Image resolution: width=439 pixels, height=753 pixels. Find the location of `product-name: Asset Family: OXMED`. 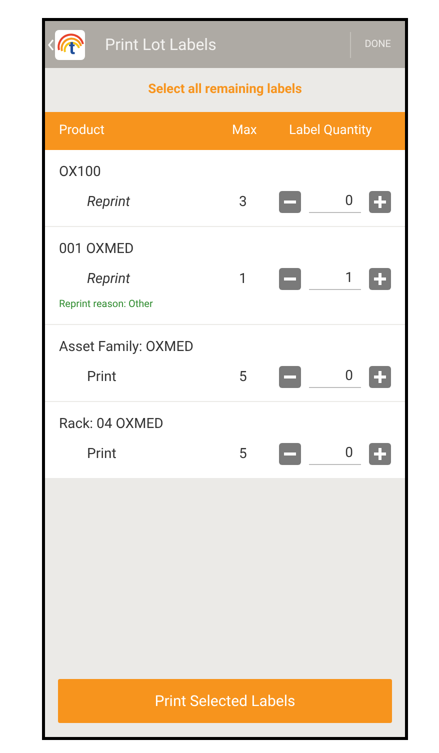

product-name: Asset Family: OXMED is located at coordinates (126, 347).